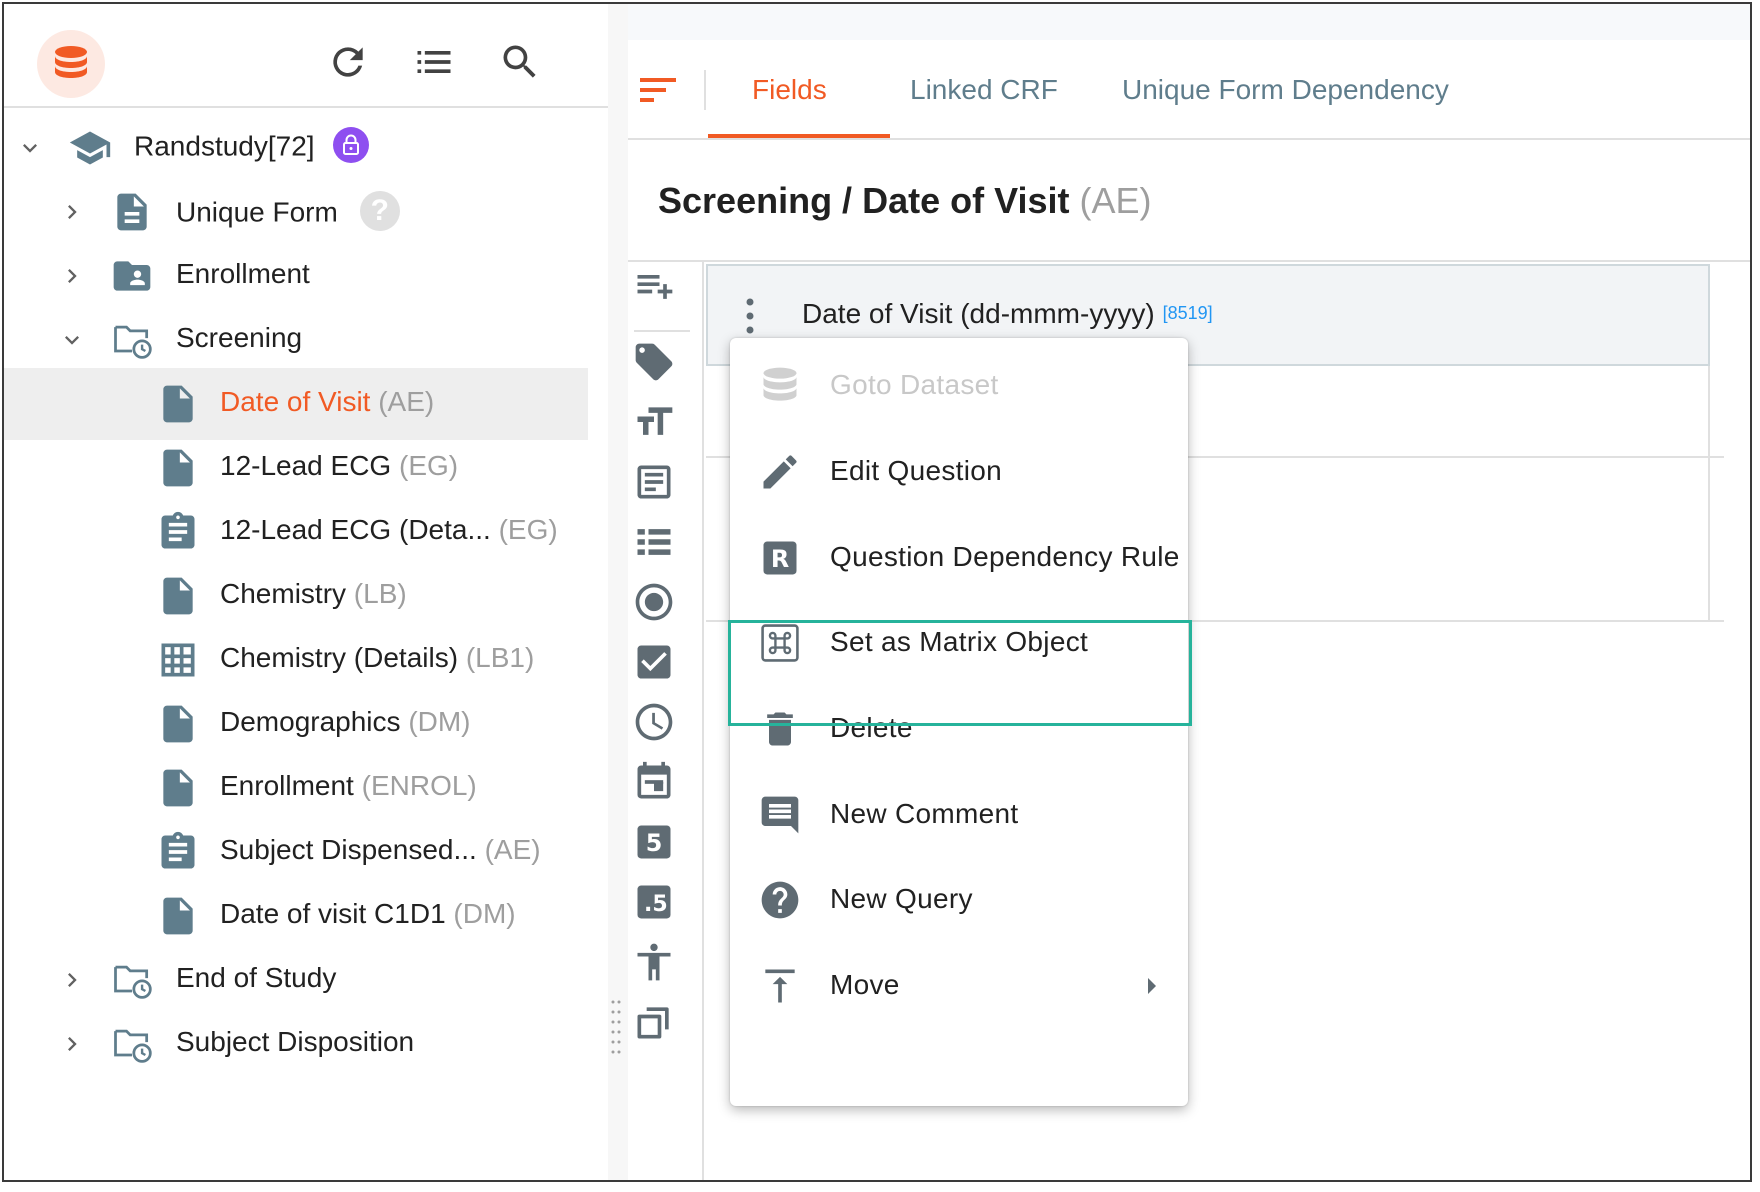  I want to click on tree-item-code: (EG), so click(528, 529).